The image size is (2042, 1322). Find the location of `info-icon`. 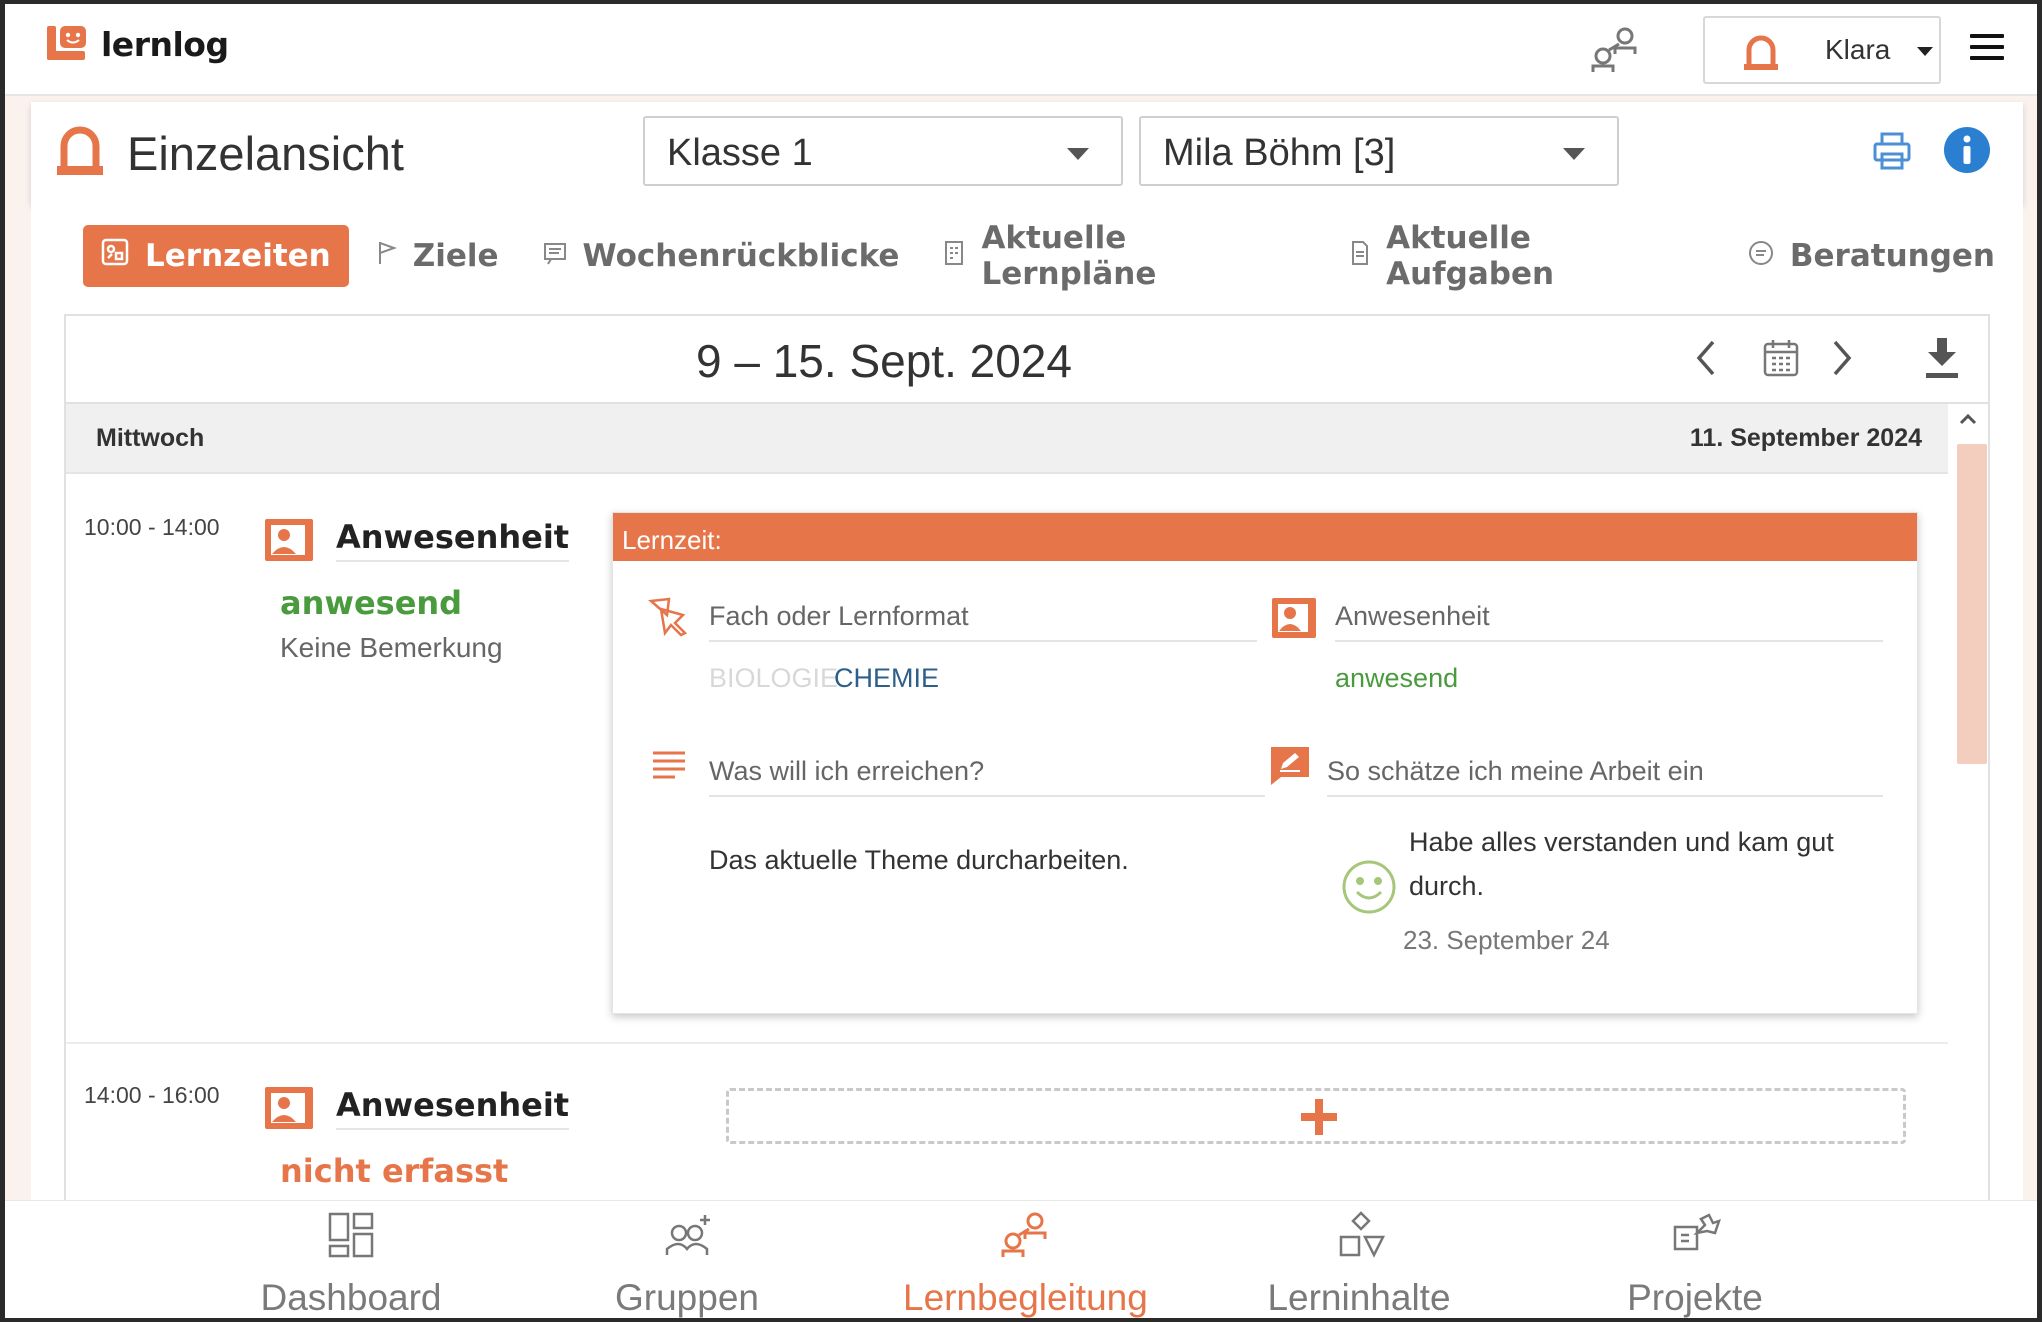

info-icon is located at coordinates (1967, 150).